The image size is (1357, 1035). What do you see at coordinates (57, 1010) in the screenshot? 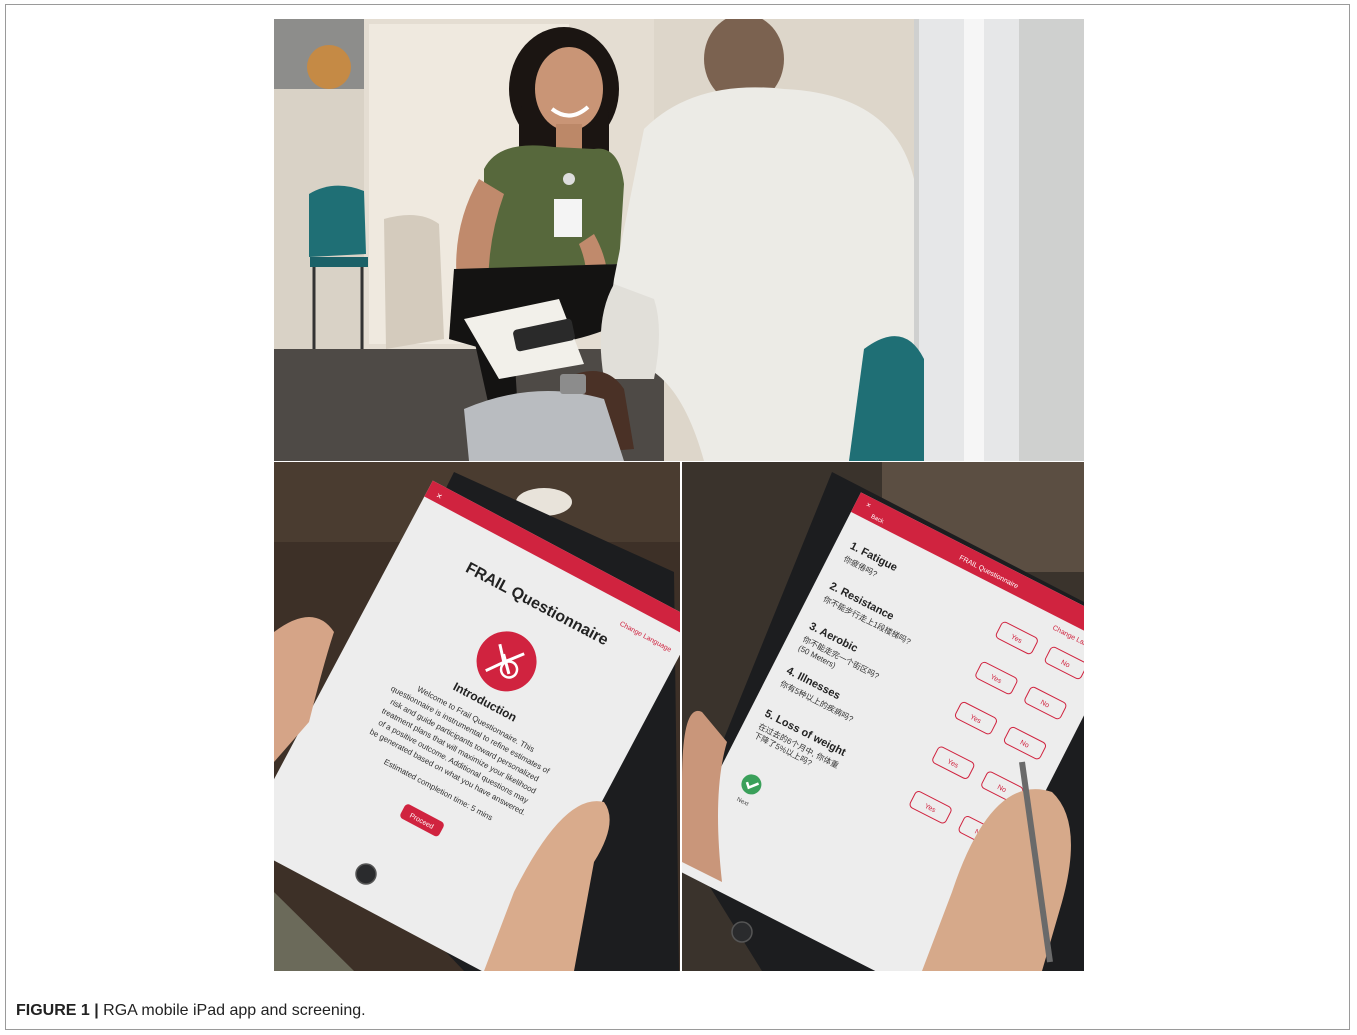
I see `figure-label: FIGURE 1 |` at bounding box center [57, 1010].